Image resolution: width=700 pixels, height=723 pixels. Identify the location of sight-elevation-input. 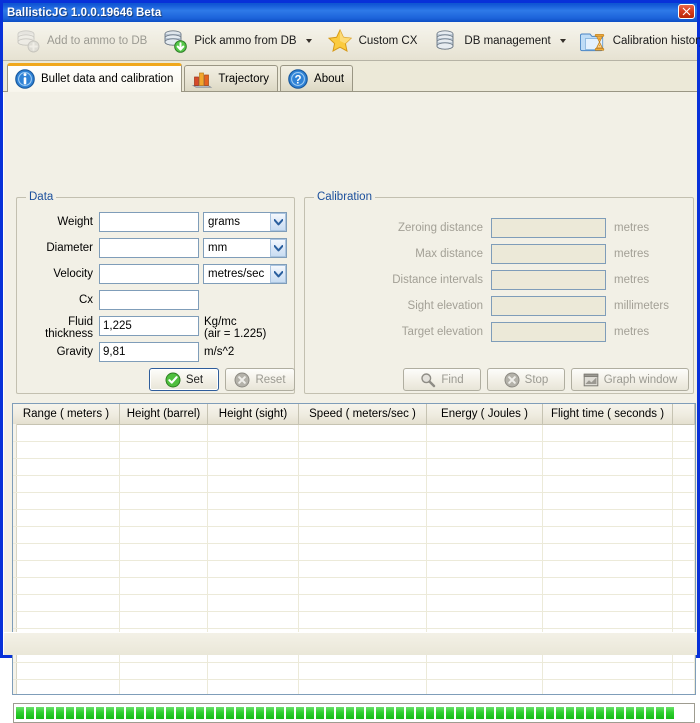
(548, 306).